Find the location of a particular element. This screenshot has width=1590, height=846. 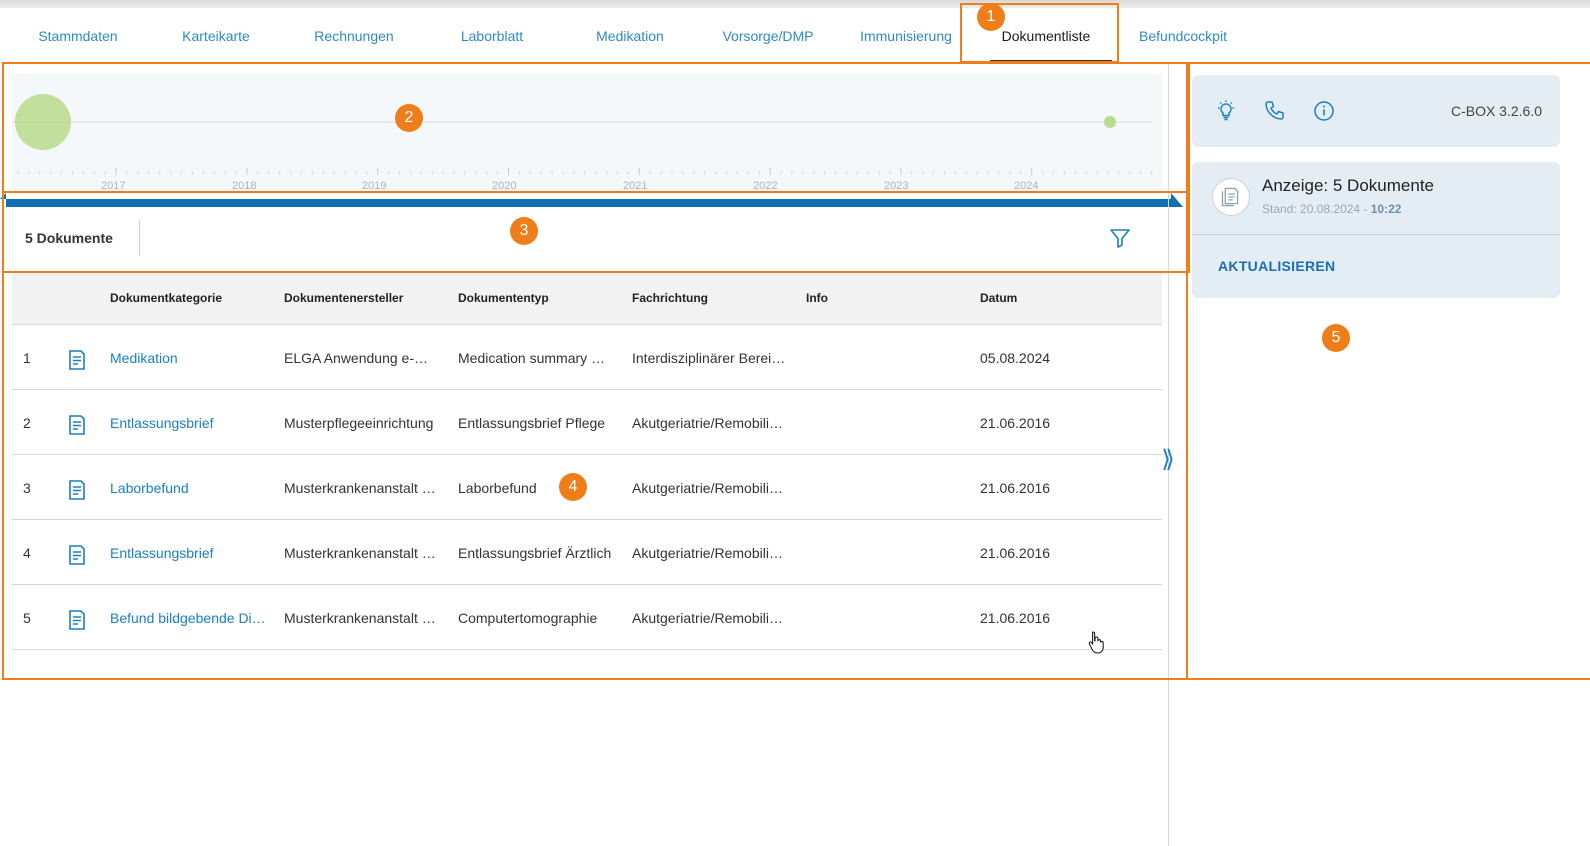

timeline-year-label: 2018 is located at coordinates (244, 186).